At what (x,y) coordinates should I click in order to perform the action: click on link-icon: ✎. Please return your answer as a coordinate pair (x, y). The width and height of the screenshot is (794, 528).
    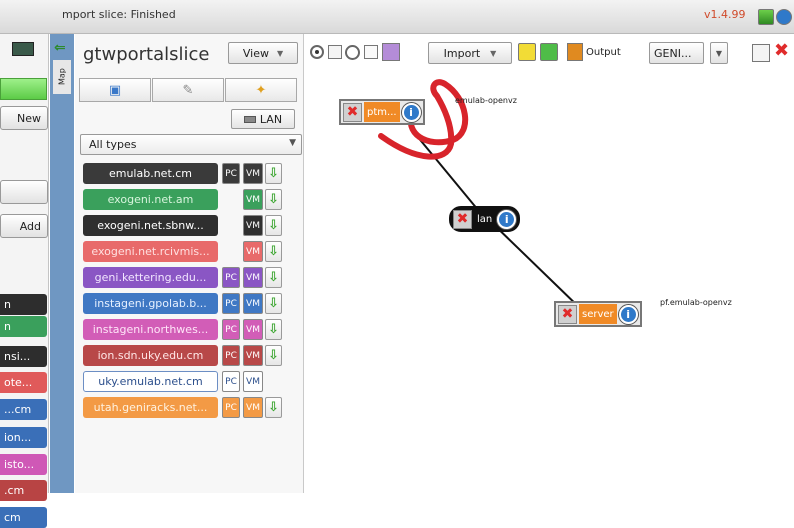
    Looking at the image, I should click on (188, 90).